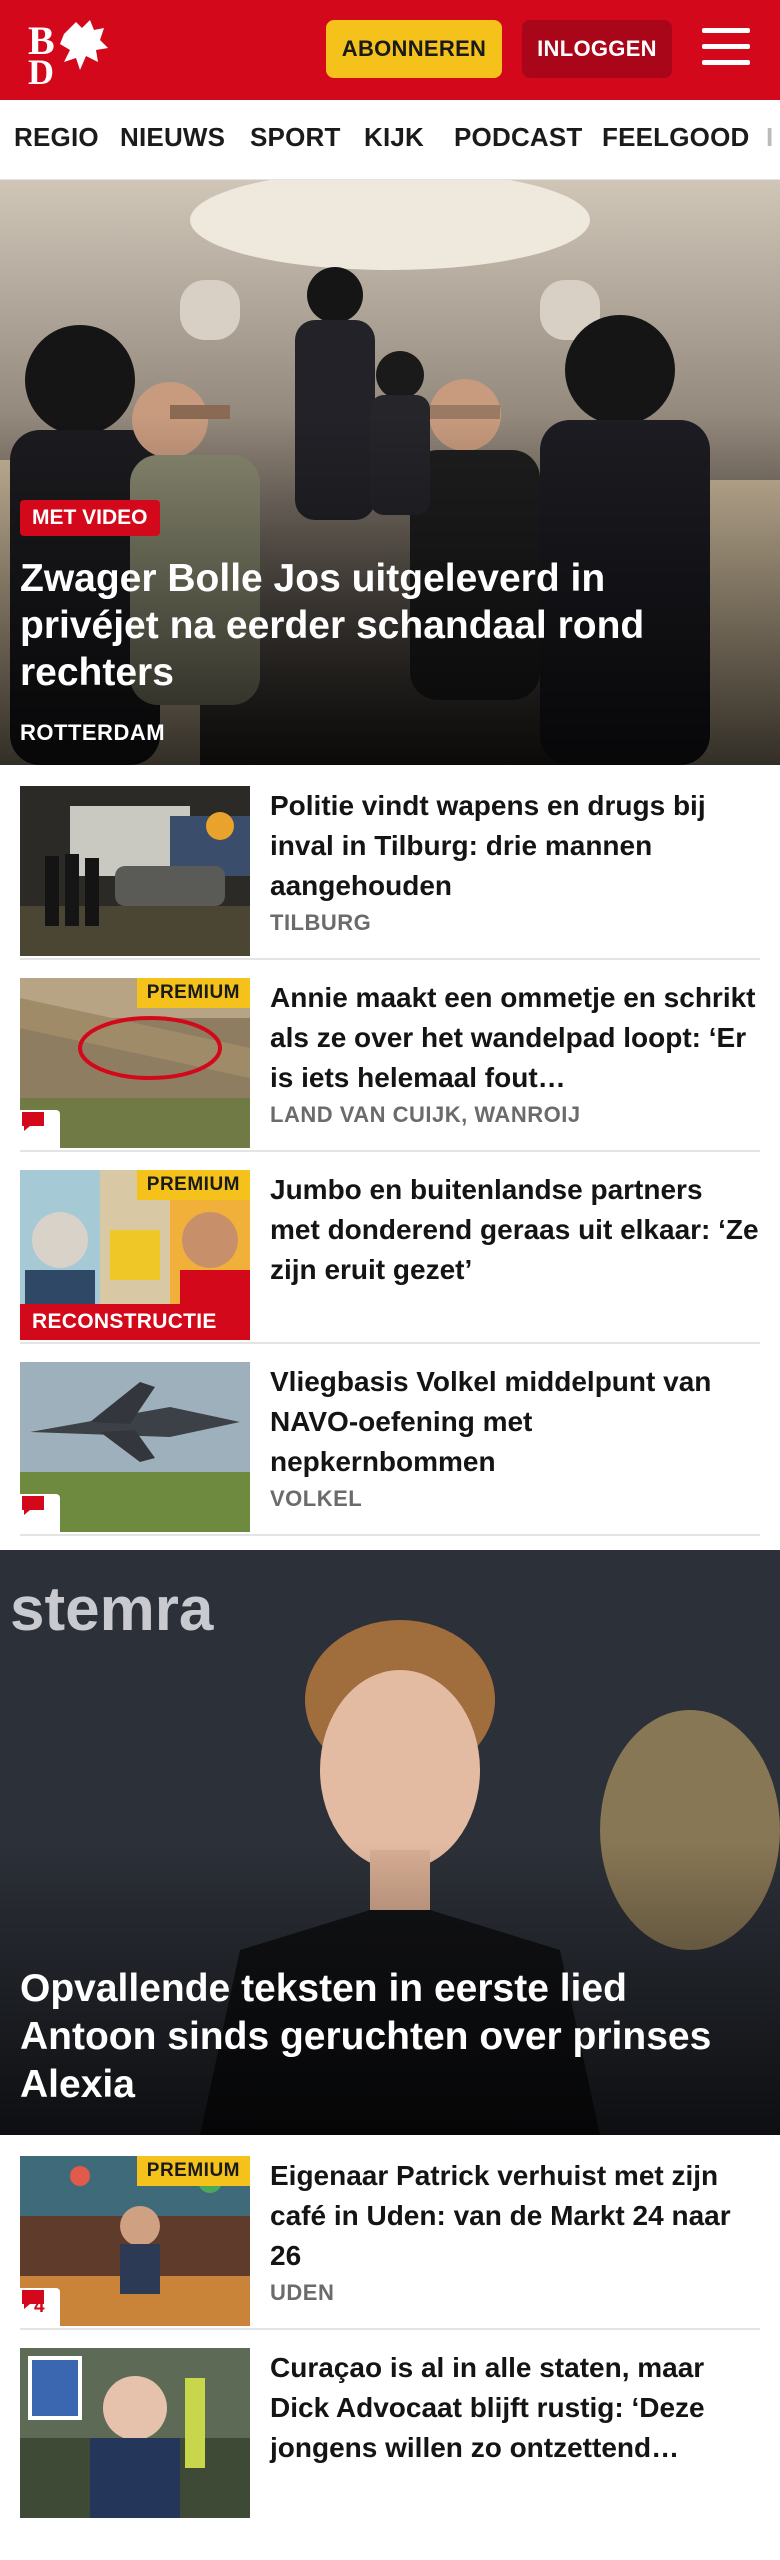  Describe the element at coordinates (316, 1498) in the screenshot. I see `article-location: VOLKEL` at that location.